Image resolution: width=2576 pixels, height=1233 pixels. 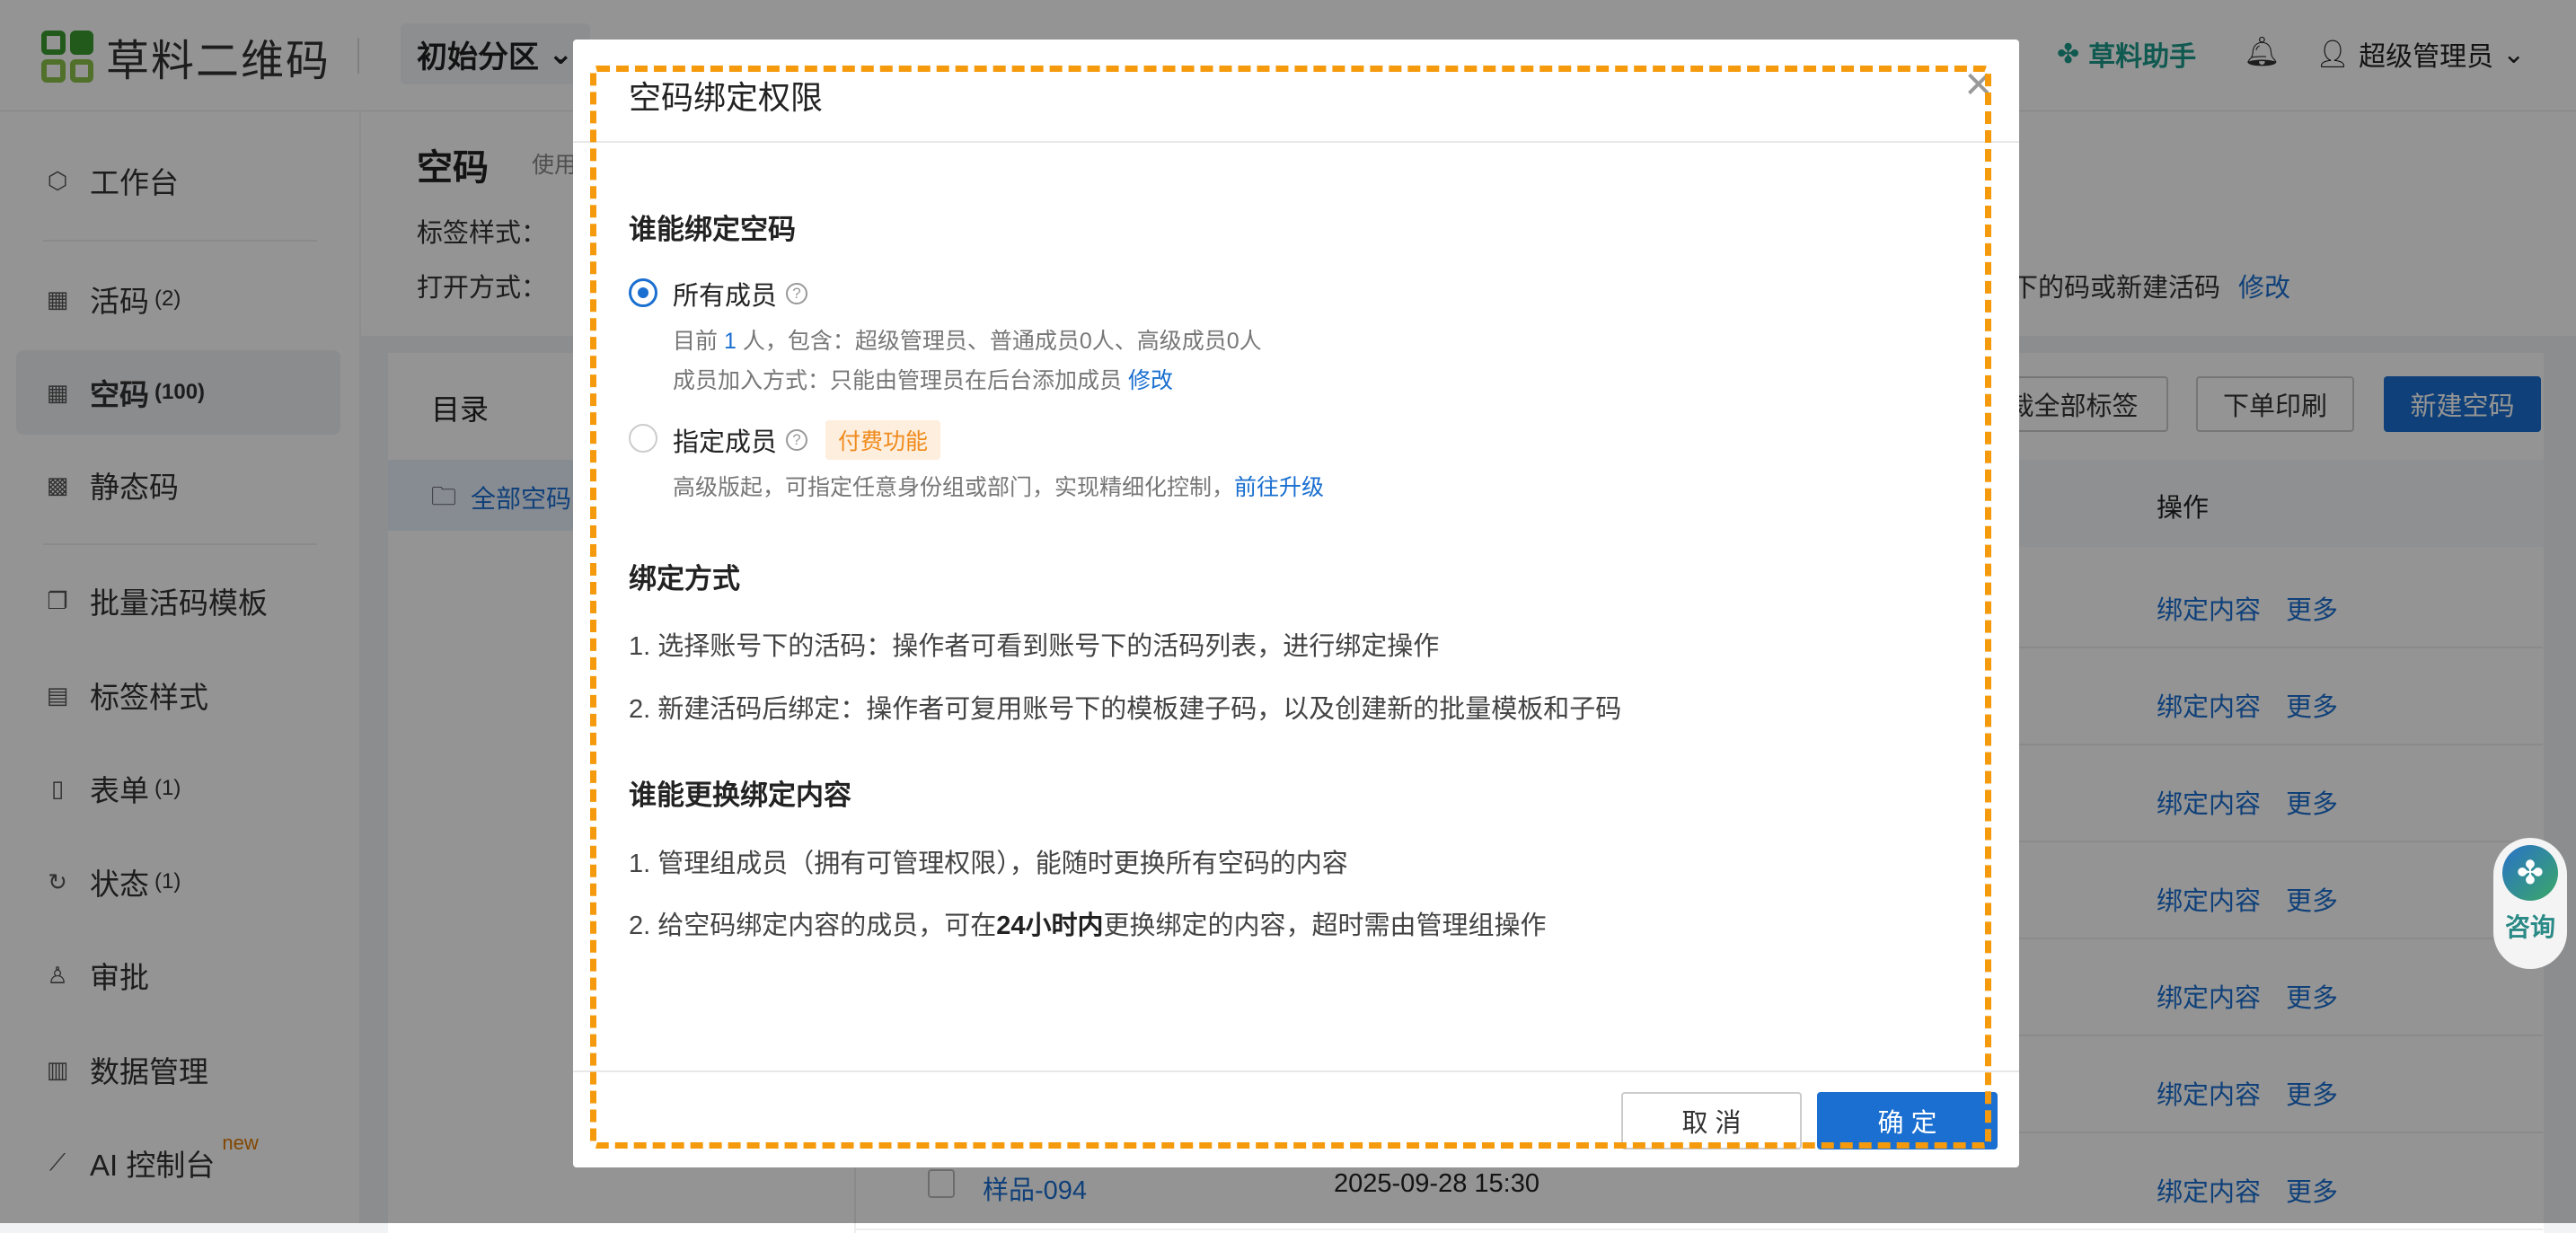 I want to click on text: 人，包含：超级管理员、普通成员0人、高级成员0人, so click(x=1002, y=341).